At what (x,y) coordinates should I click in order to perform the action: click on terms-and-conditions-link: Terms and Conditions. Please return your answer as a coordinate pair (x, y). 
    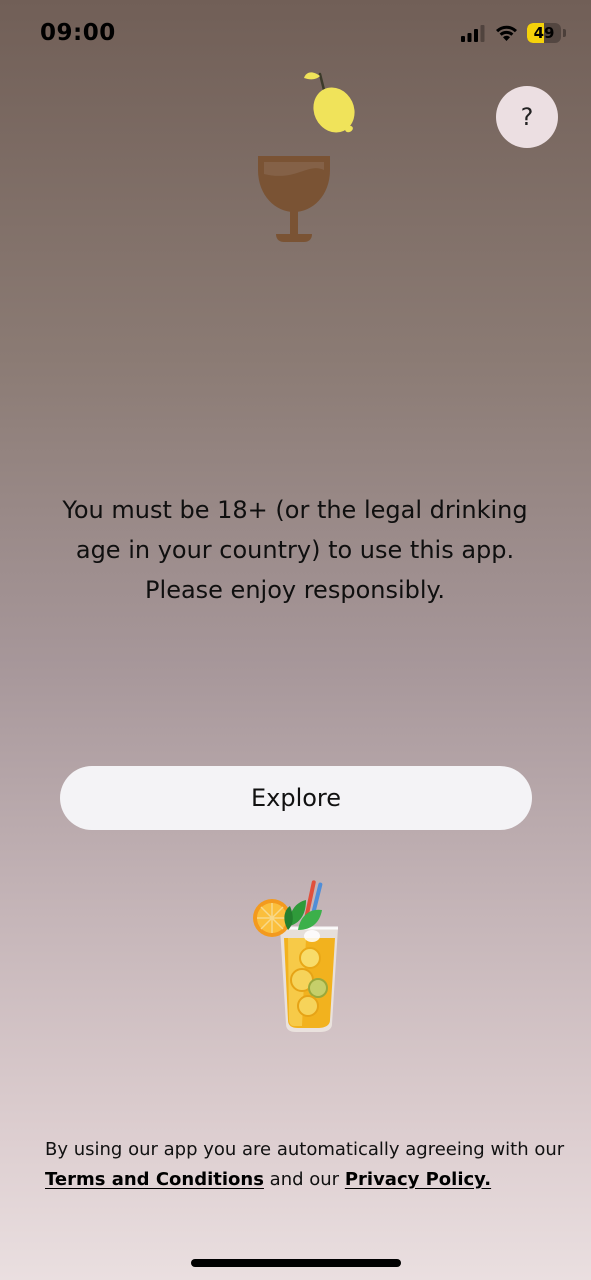
    Looking at the image, I should click on (154, 1179).